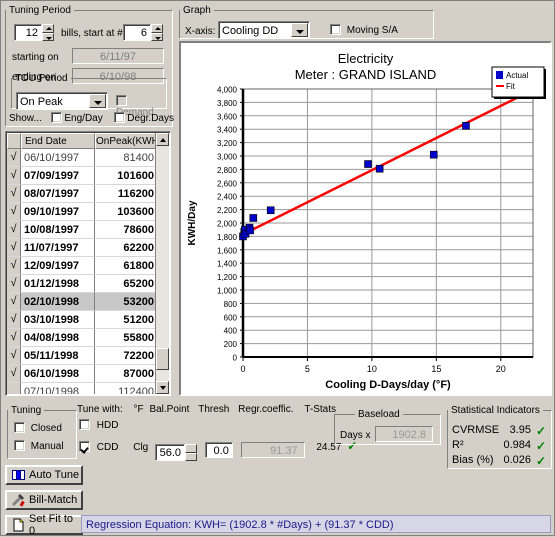  I want to click on clg-arrows, so click(191, 452).